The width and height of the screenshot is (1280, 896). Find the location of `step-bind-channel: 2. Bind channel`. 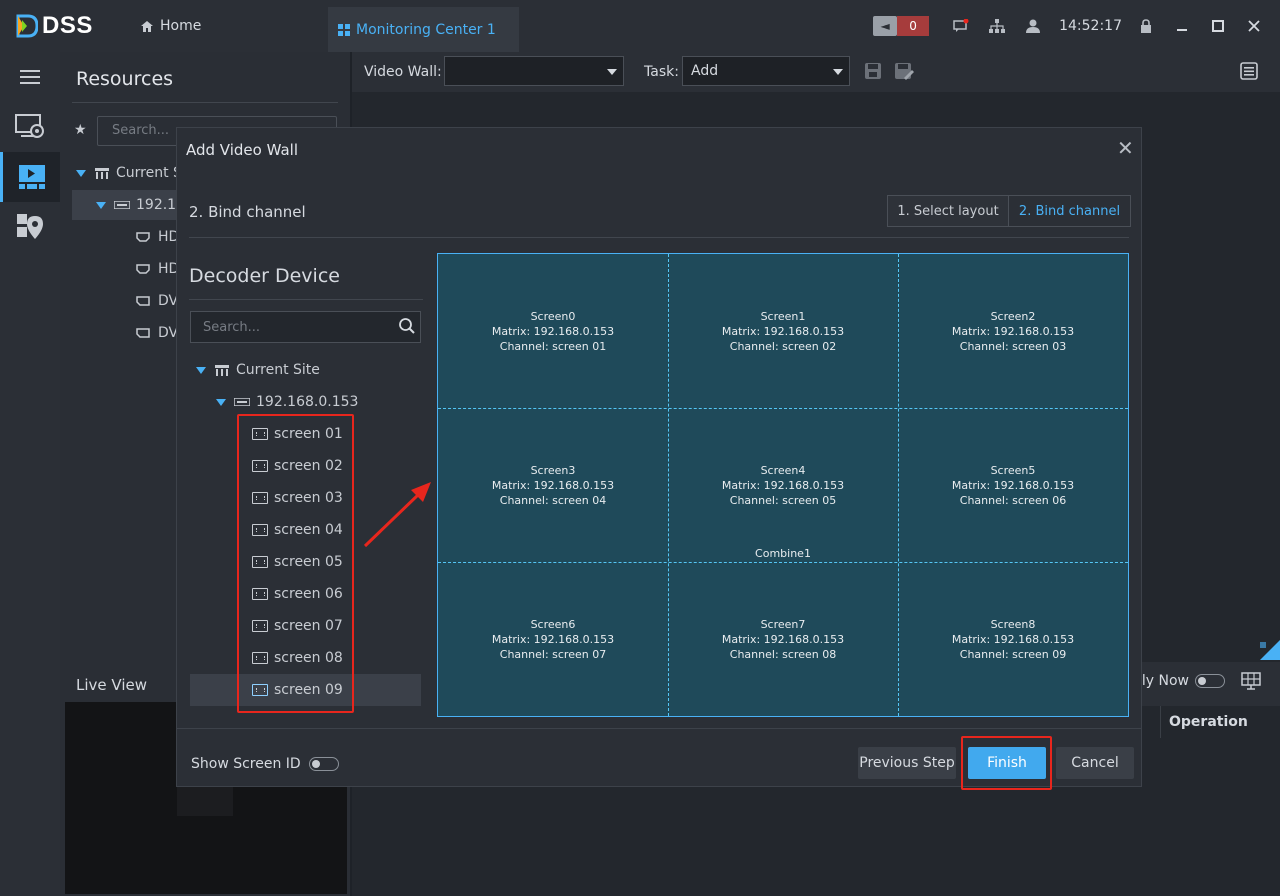

step-bind-channel: 2. Bind channel is located at coordinates (1069, 211).